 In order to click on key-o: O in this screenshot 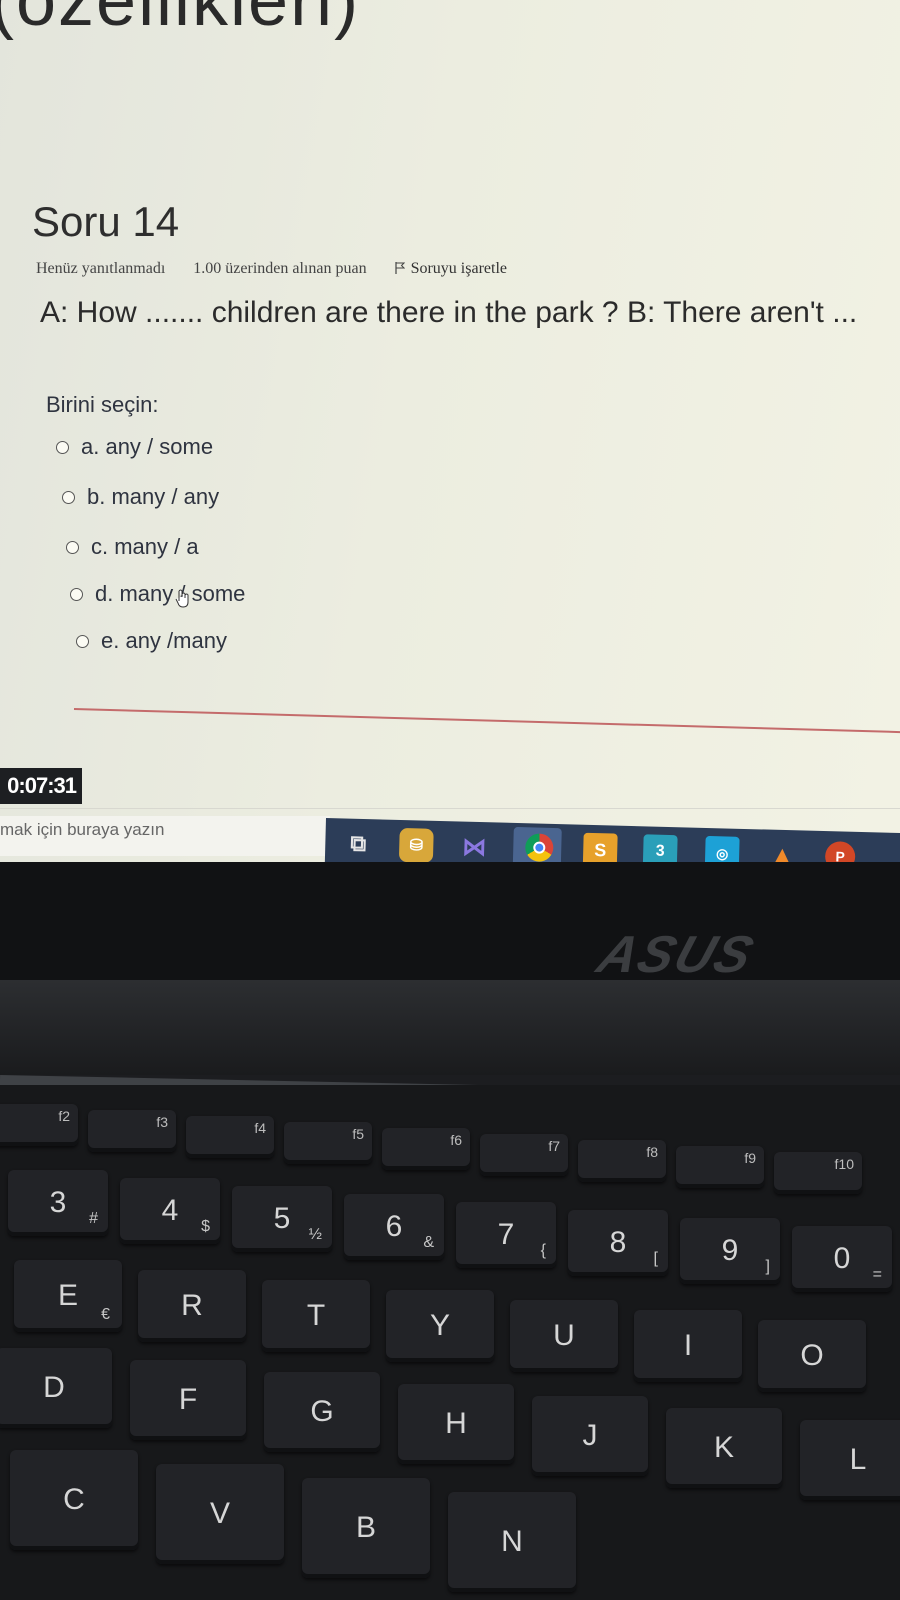, I will do `click(812, 1356)`.